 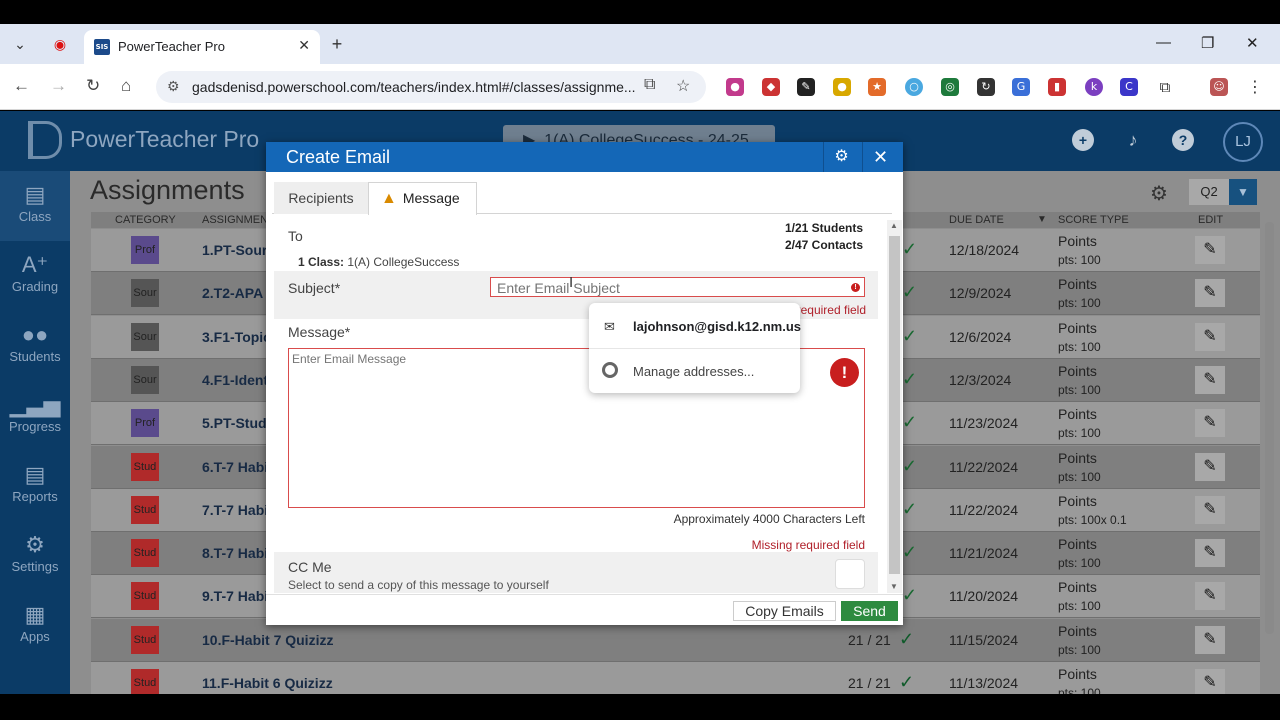 What do you see at coordinates (35, 346) in the screenshot?
I see `nav-students: ●● Students` at bounding box center [35, 346].